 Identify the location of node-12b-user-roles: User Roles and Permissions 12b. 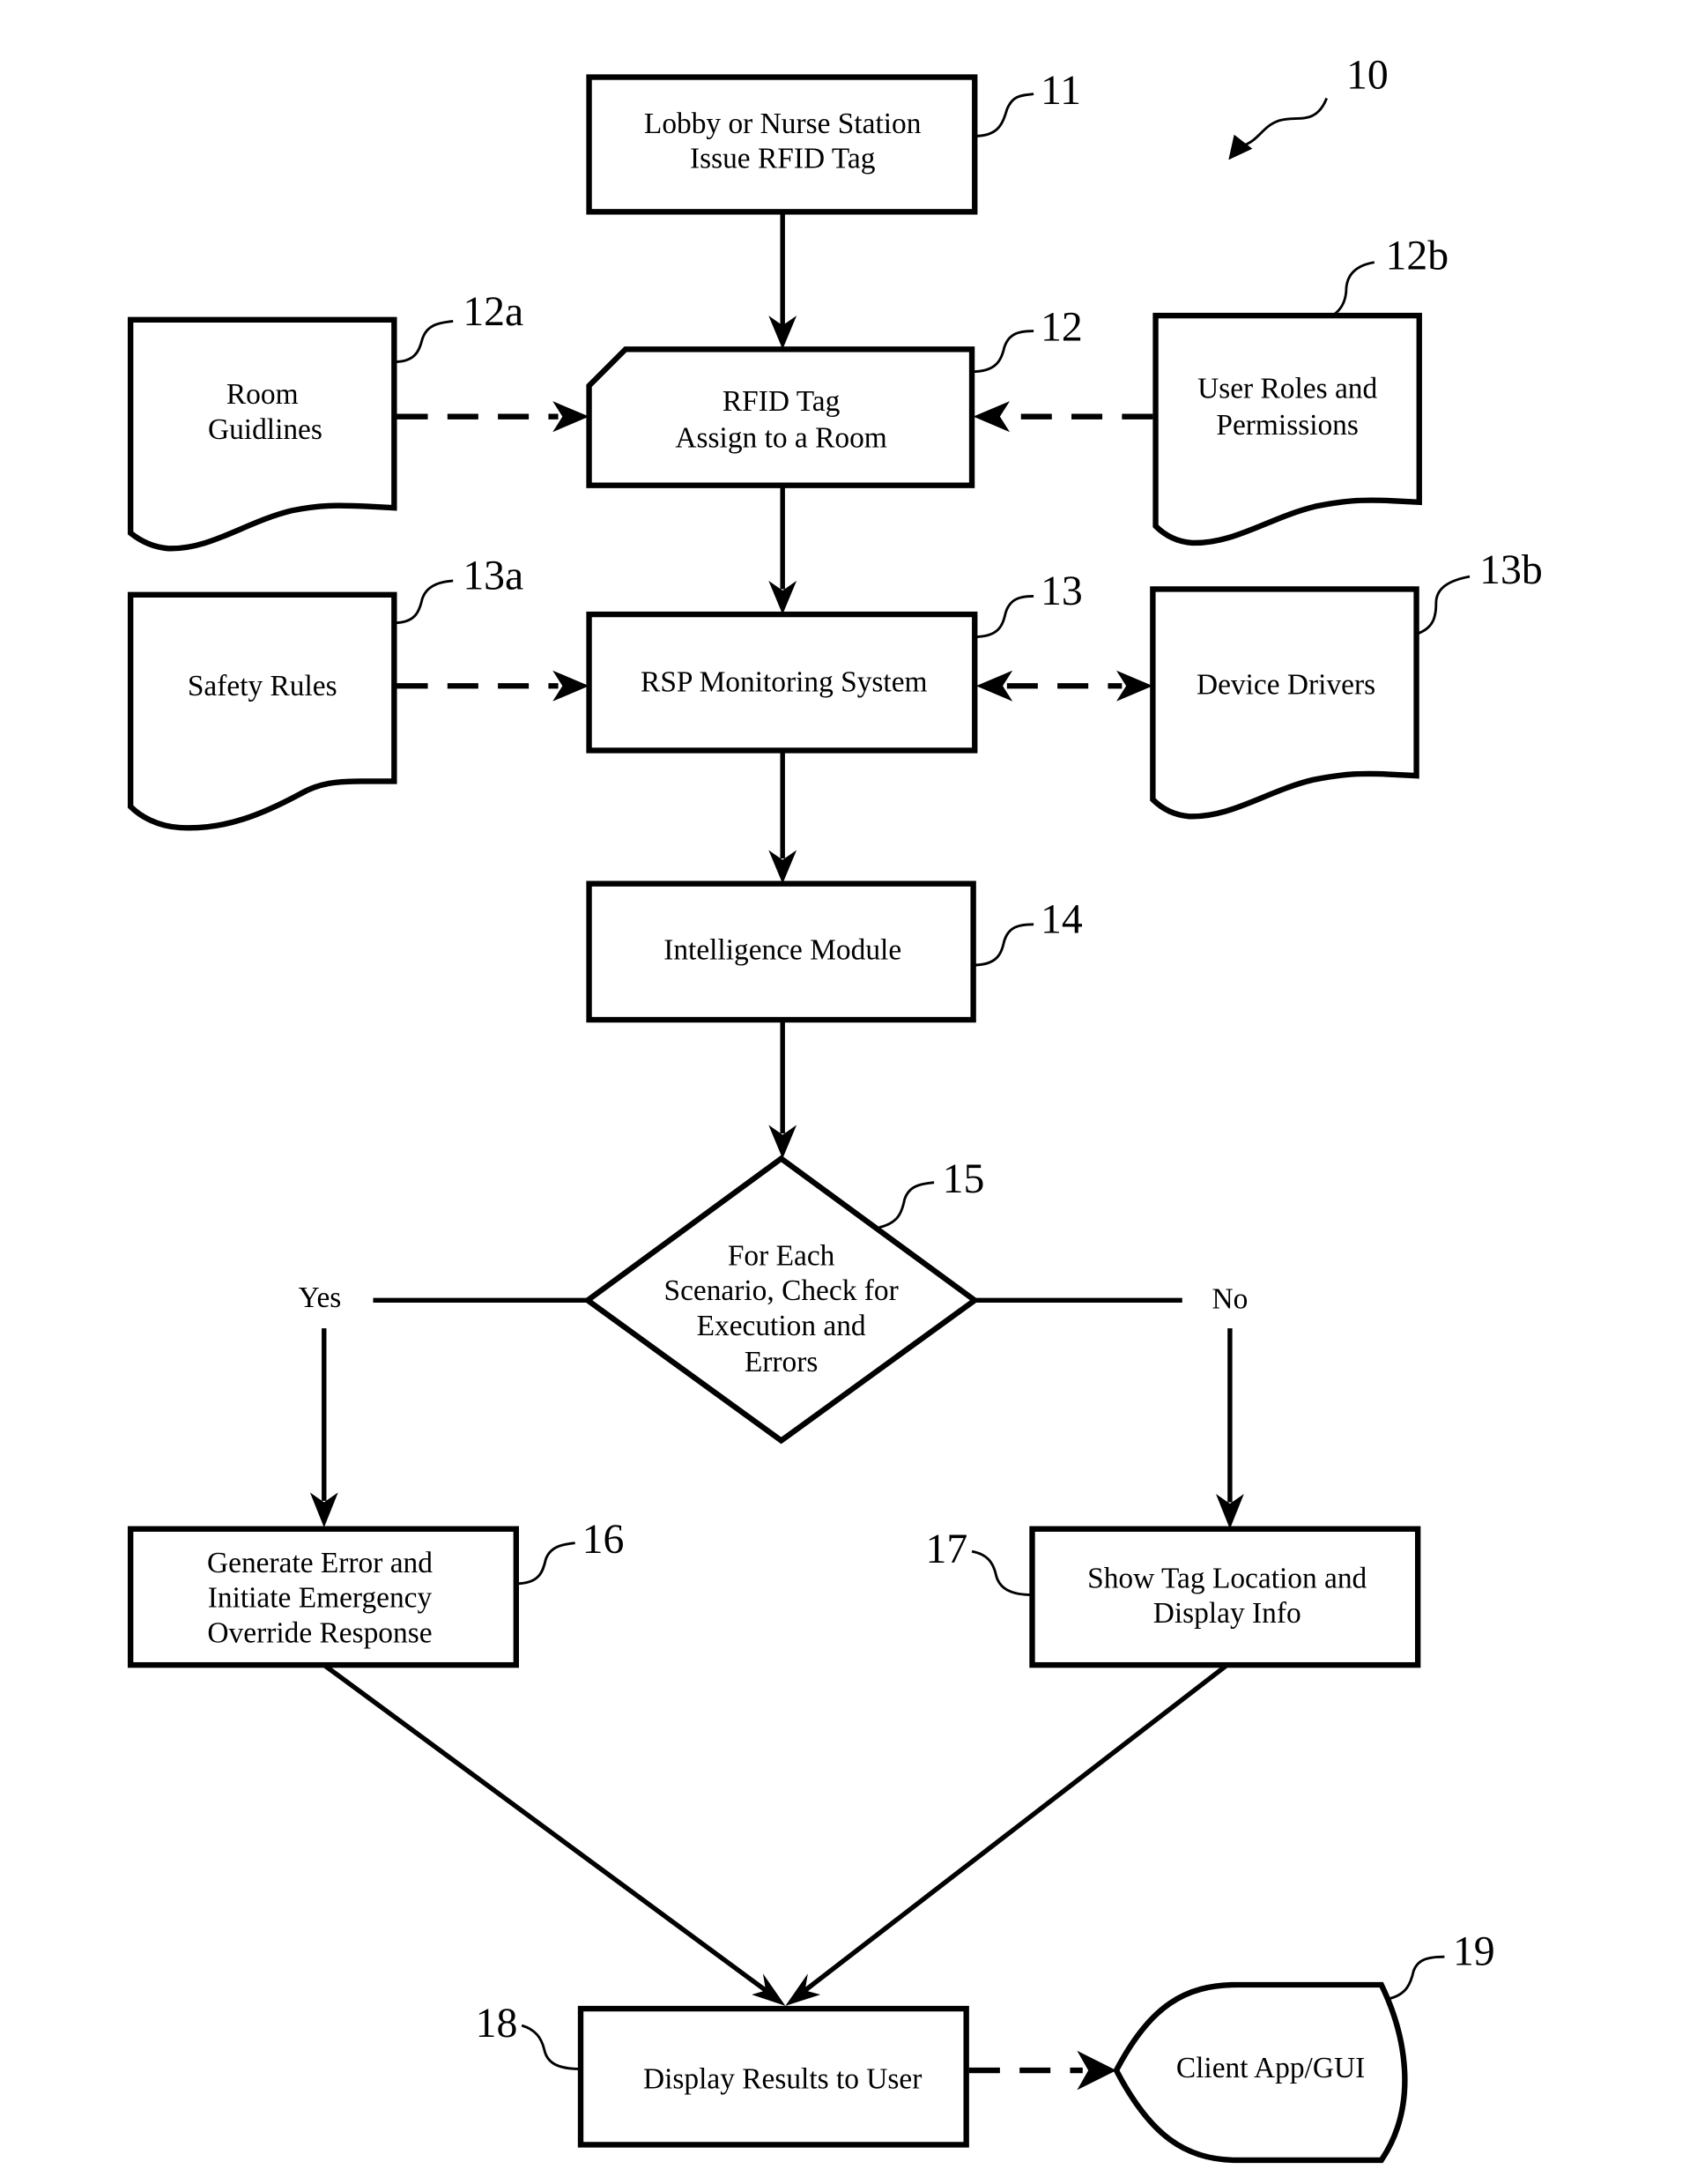
(1300, 389).